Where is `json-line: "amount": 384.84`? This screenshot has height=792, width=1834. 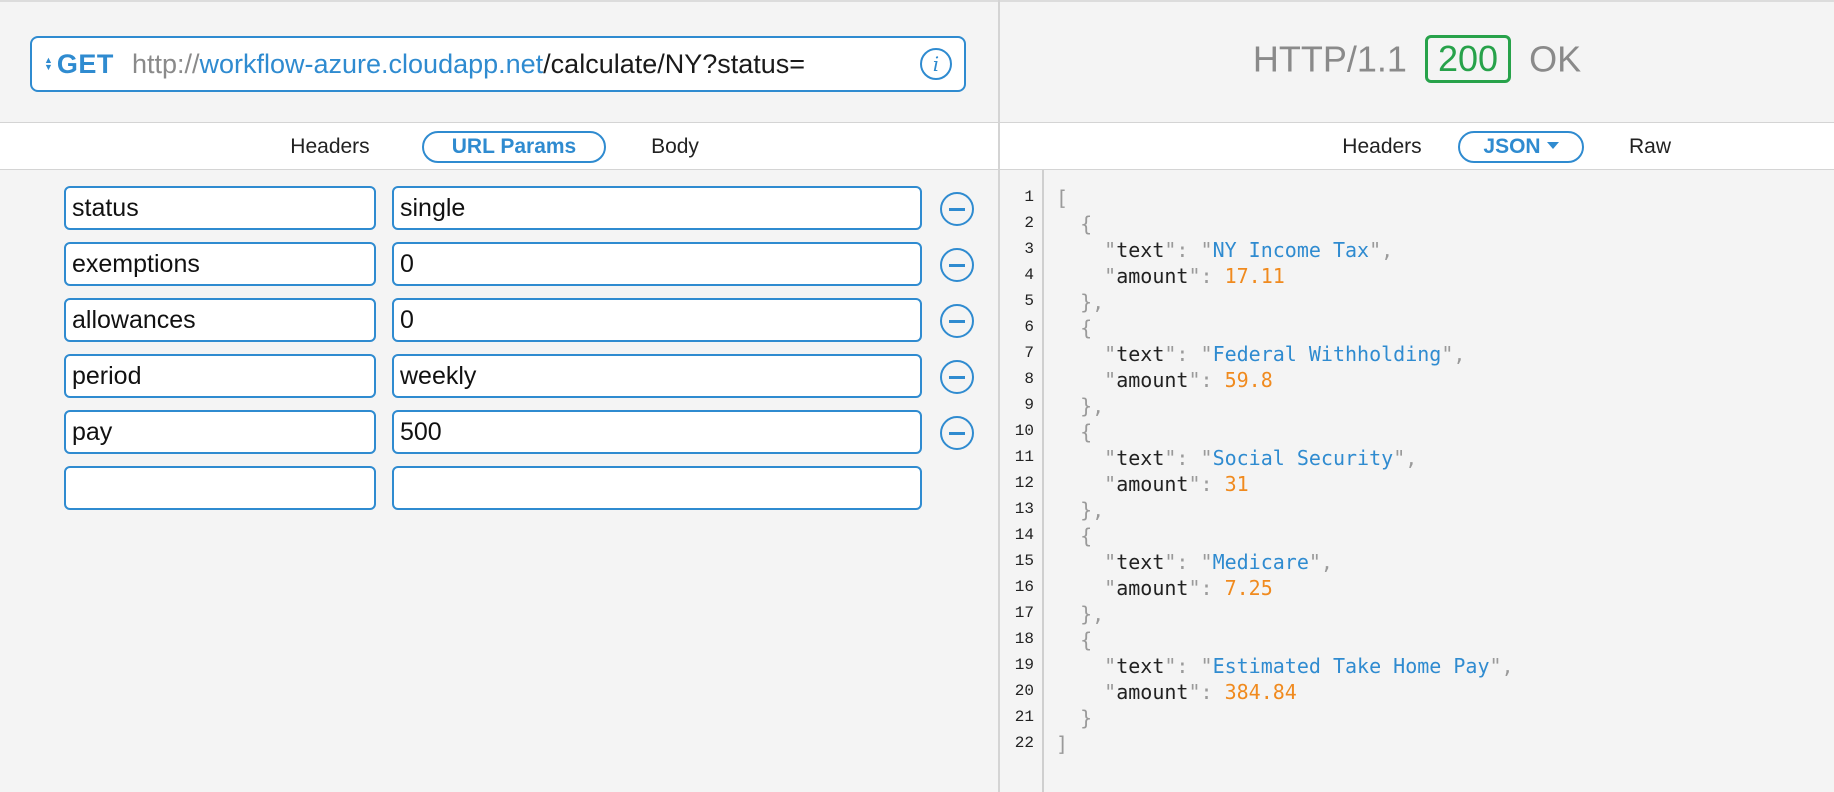 json-line: "amount": 384.84 is located at coordinates (1176, 692).